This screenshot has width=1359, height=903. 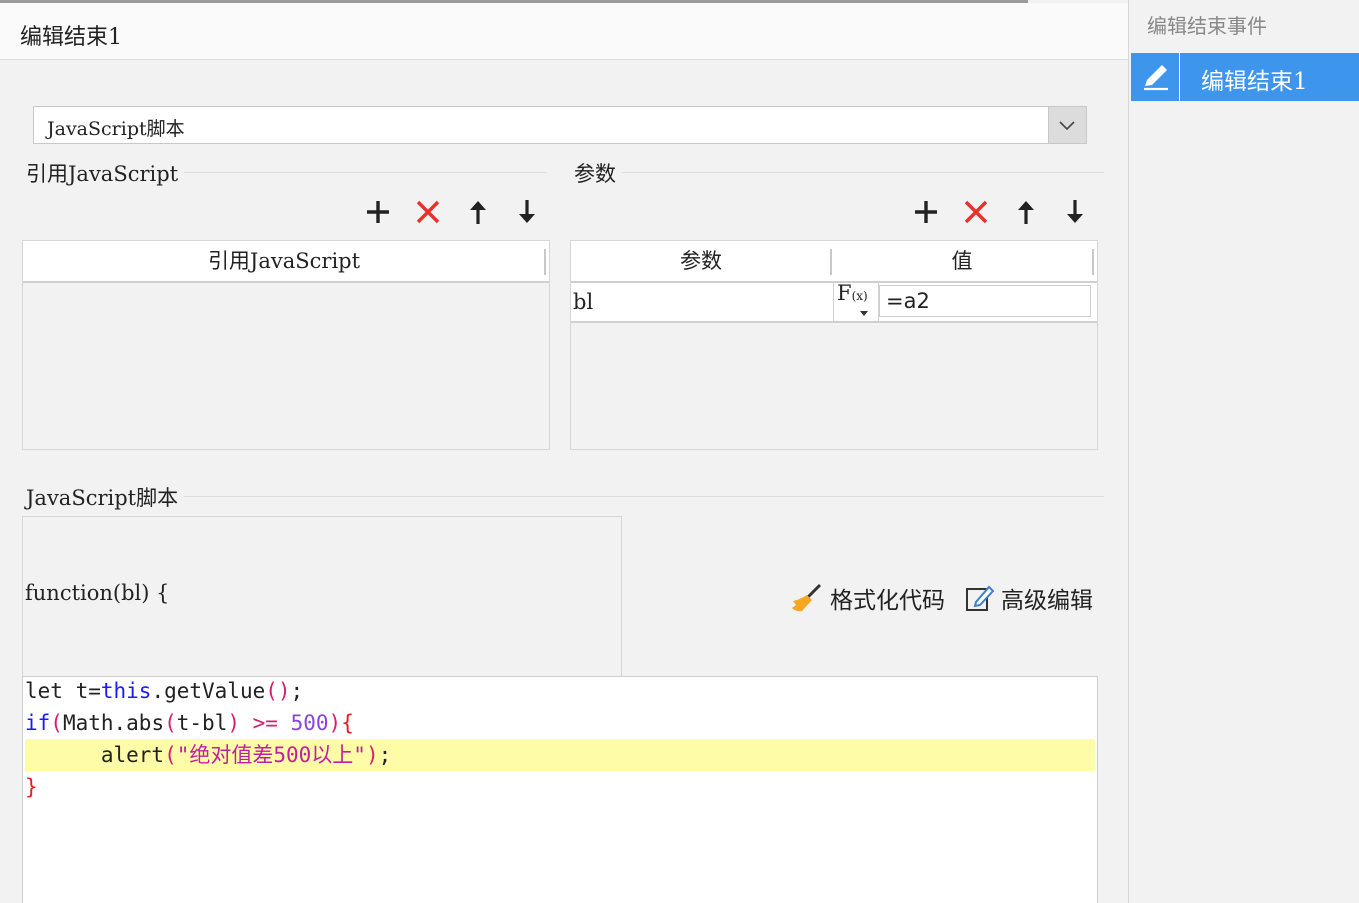 I want to click on ref-delete-button, so click(x=428, y=212).